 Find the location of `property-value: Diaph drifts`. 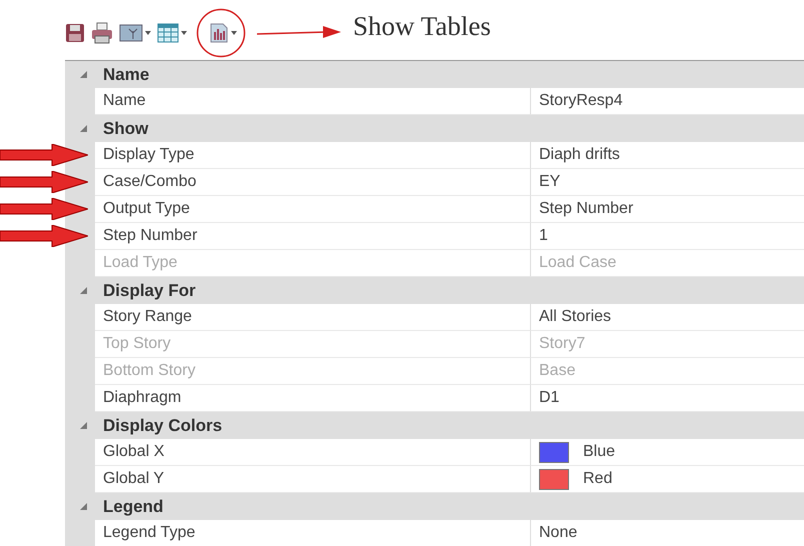

property-value: Diaph drifts is located at coordinates (667, 155).